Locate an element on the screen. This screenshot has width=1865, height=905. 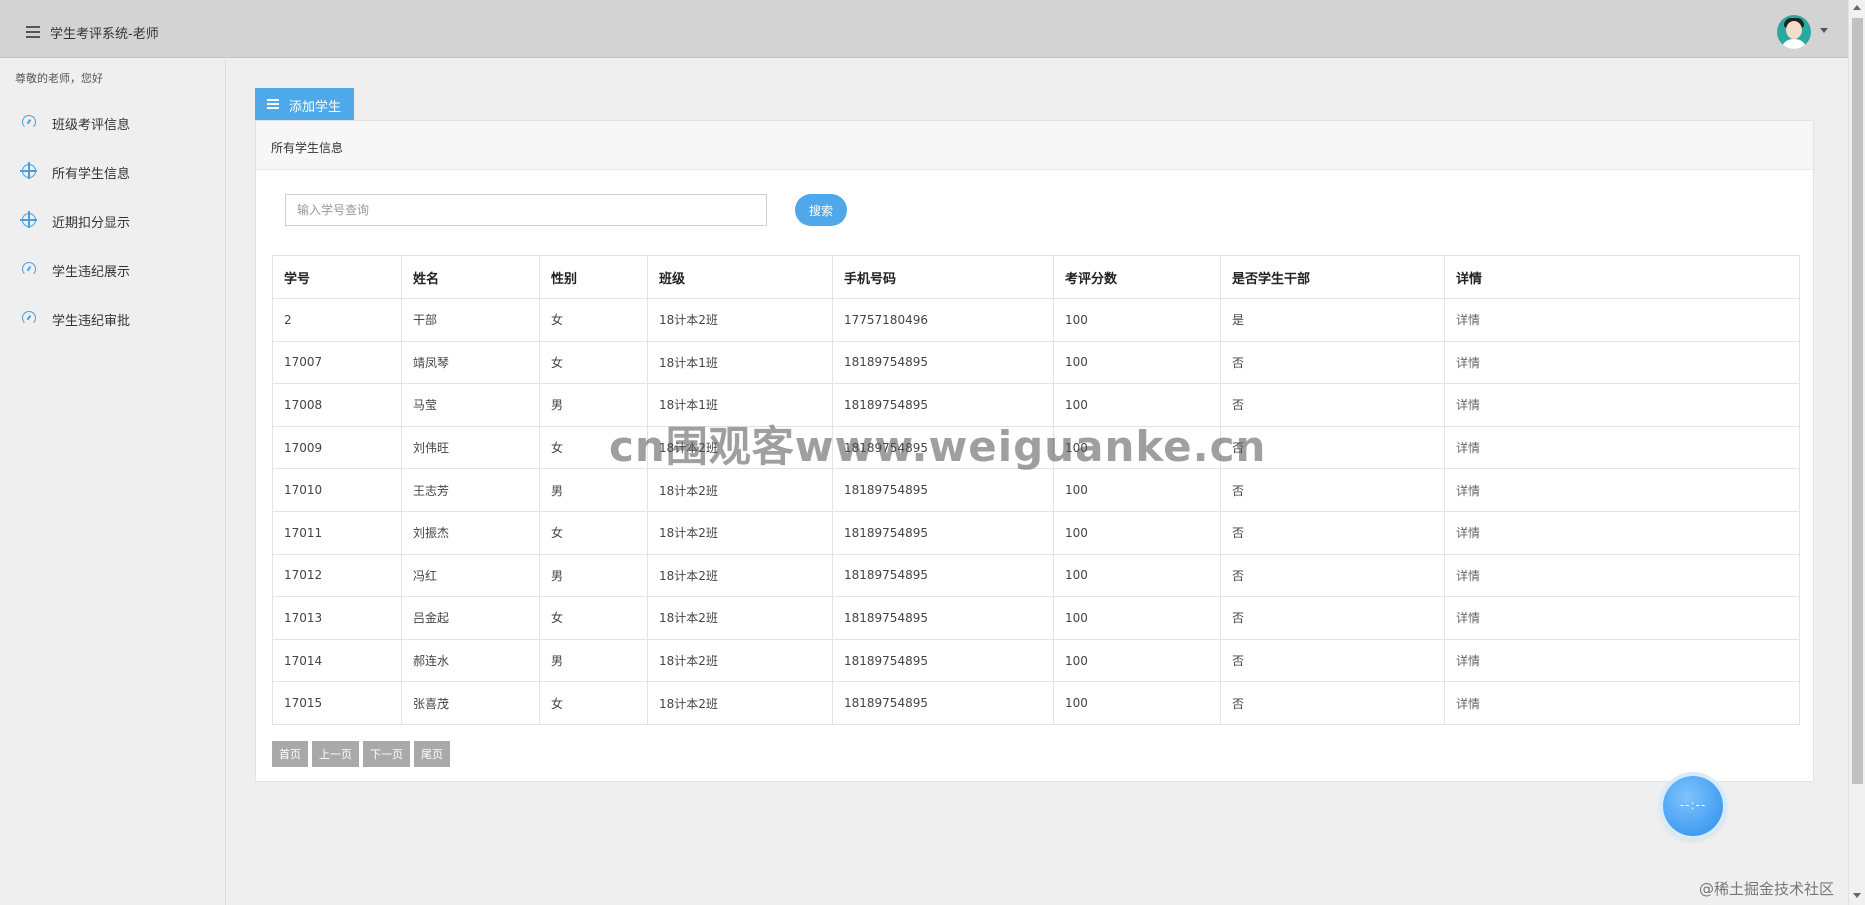
column-header-phone: 手机号码 is located at coordinates (943, 277).